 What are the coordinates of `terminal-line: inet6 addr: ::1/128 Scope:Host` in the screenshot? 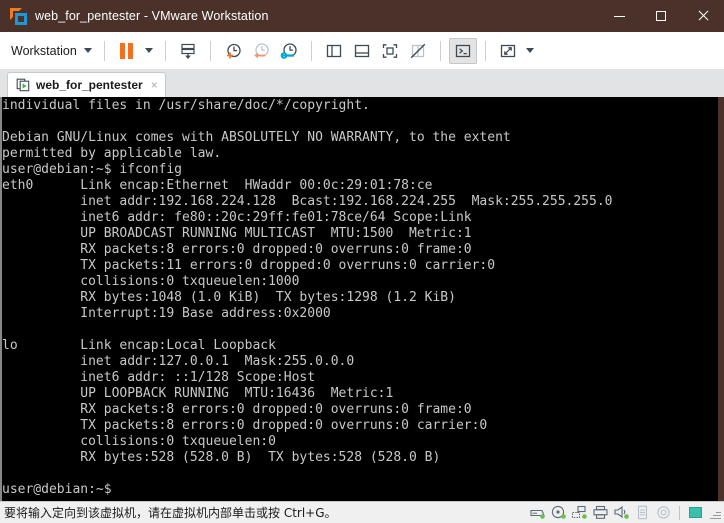 It's located at (159, 377).